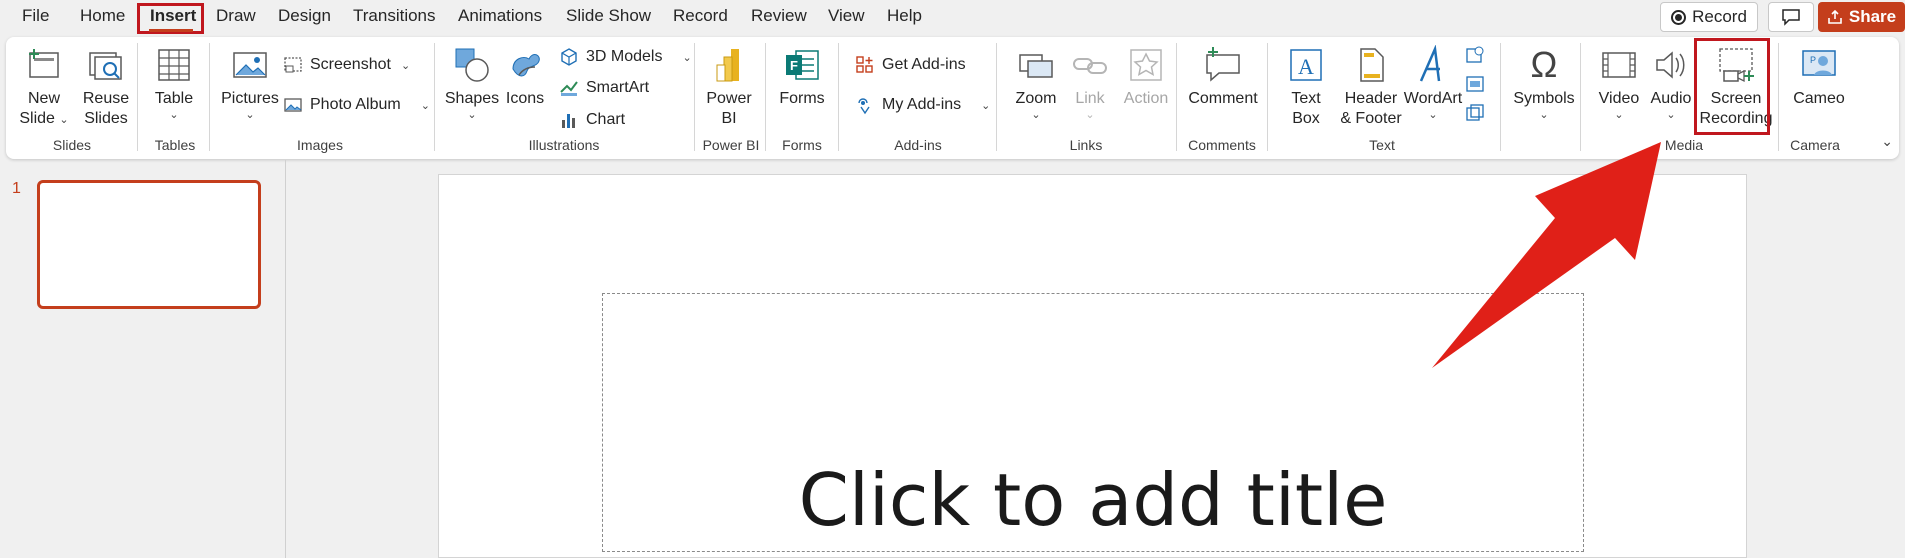  What do you see at coordinates (1709, 17) in the screenshot?
I see `record-button: Record` at bounding box center [1709, 17].